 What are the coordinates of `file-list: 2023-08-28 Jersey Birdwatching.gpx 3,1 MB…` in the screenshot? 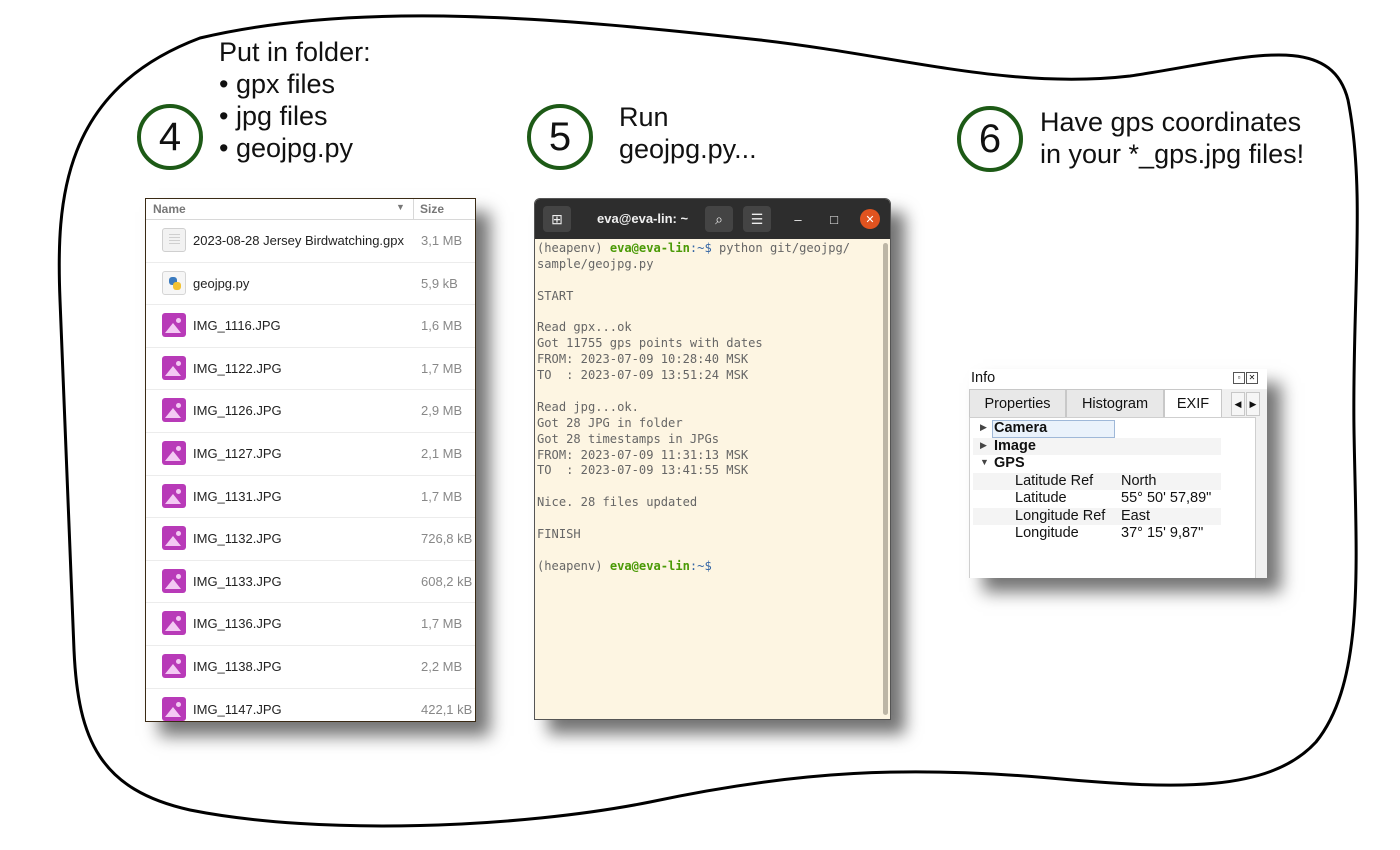 It's located at (310, 470).